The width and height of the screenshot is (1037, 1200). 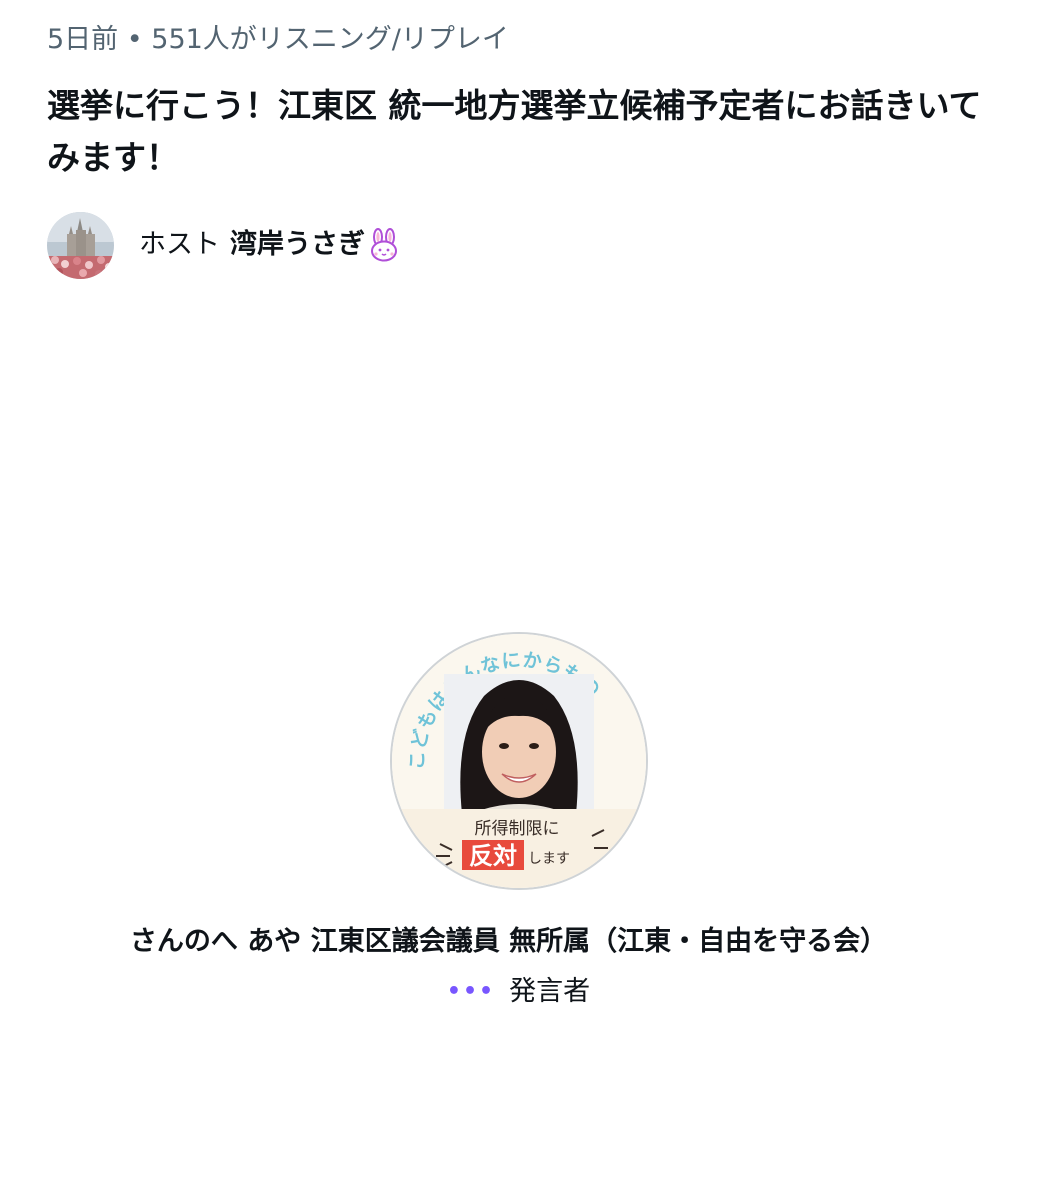 I want to click on speaker-avatar: こどもはみんなにからもの 所得制限に 反対 します, so click(x=519, y=761).